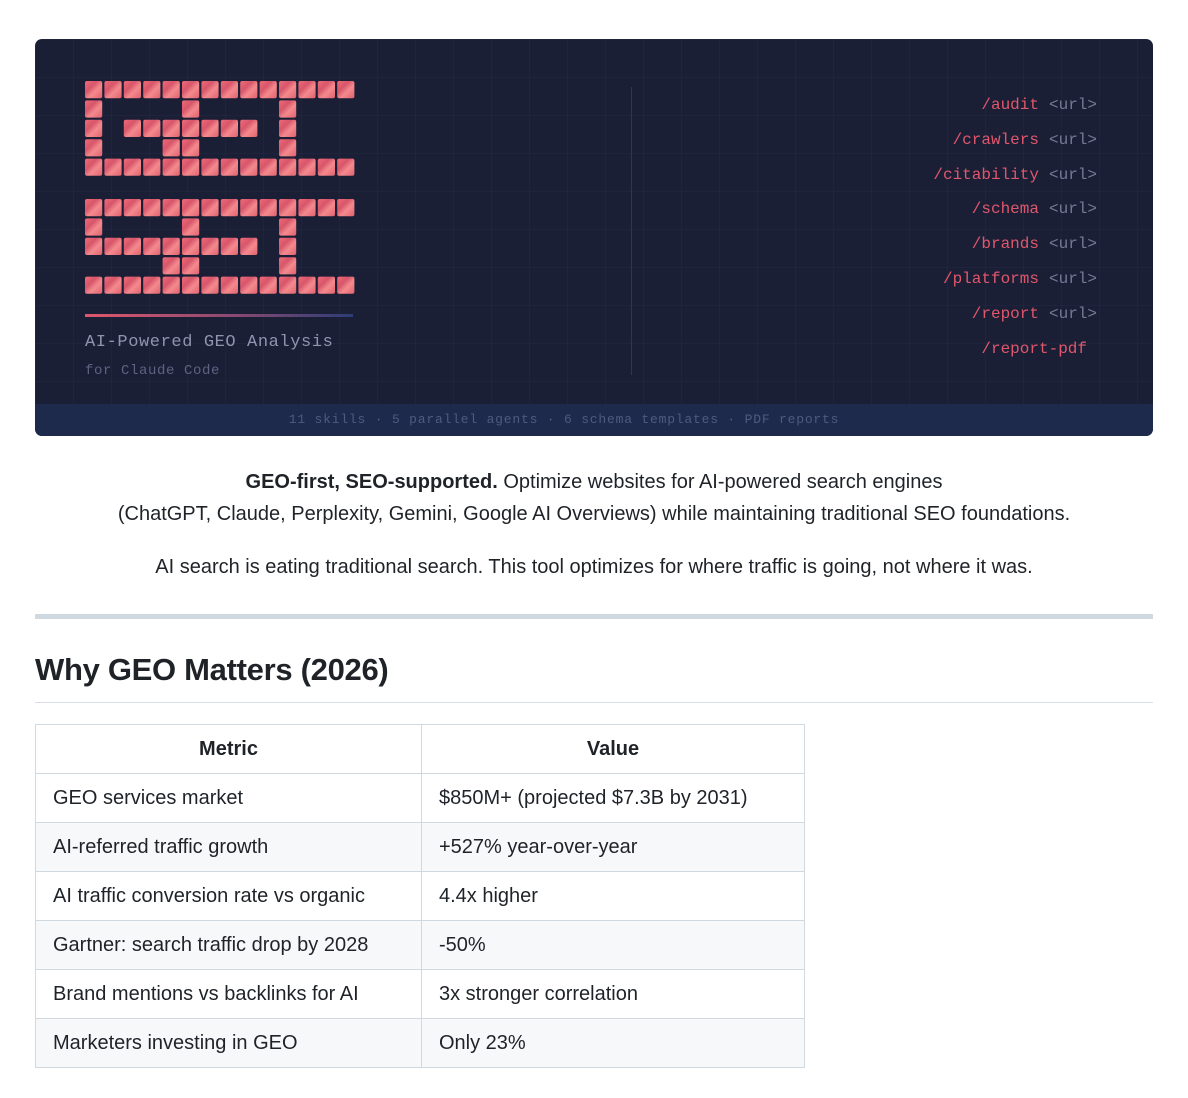 This screenshot has height=1098, width=1188. What do you see at coordinates (228, 994) in the screenshot?
I see `metric-cell: Brand mentions vs backlinks for AI` at bounding box center [228, 994].